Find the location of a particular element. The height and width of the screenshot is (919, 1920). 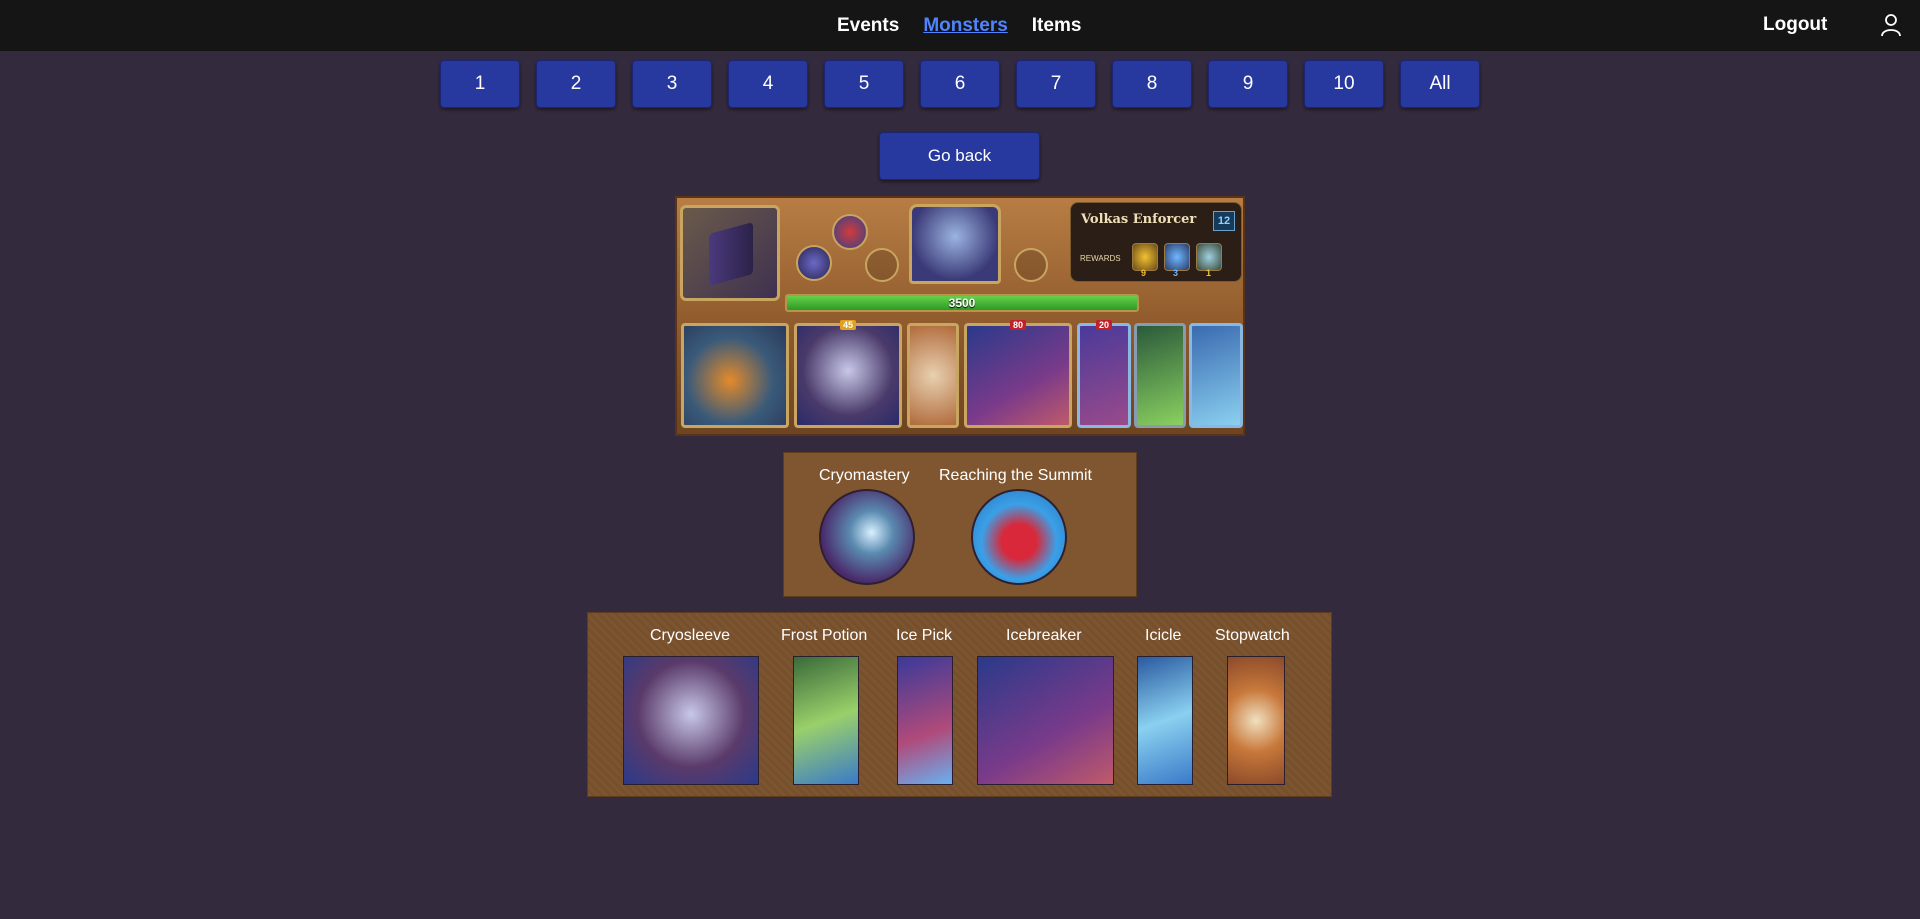

item-name-ice-pick: Ice Pick is located at coordinates (924, 635).